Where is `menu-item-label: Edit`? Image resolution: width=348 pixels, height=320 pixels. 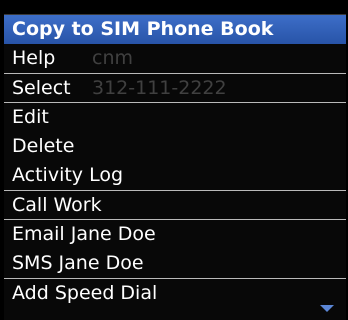 menu-item-label: Edit is located at coordinates (30, 116).